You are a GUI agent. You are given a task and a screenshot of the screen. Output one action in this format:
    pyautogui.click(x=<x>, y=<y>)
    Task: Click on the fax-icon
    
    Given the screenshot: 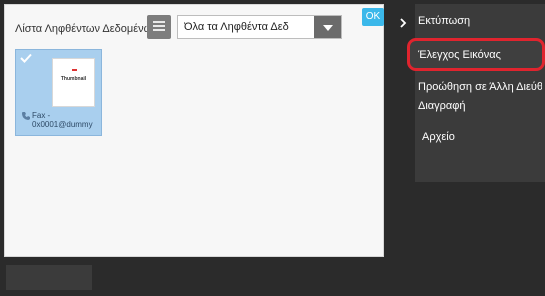 What is the action you would take?
    pyautogui.click(x=26, y=116)
    